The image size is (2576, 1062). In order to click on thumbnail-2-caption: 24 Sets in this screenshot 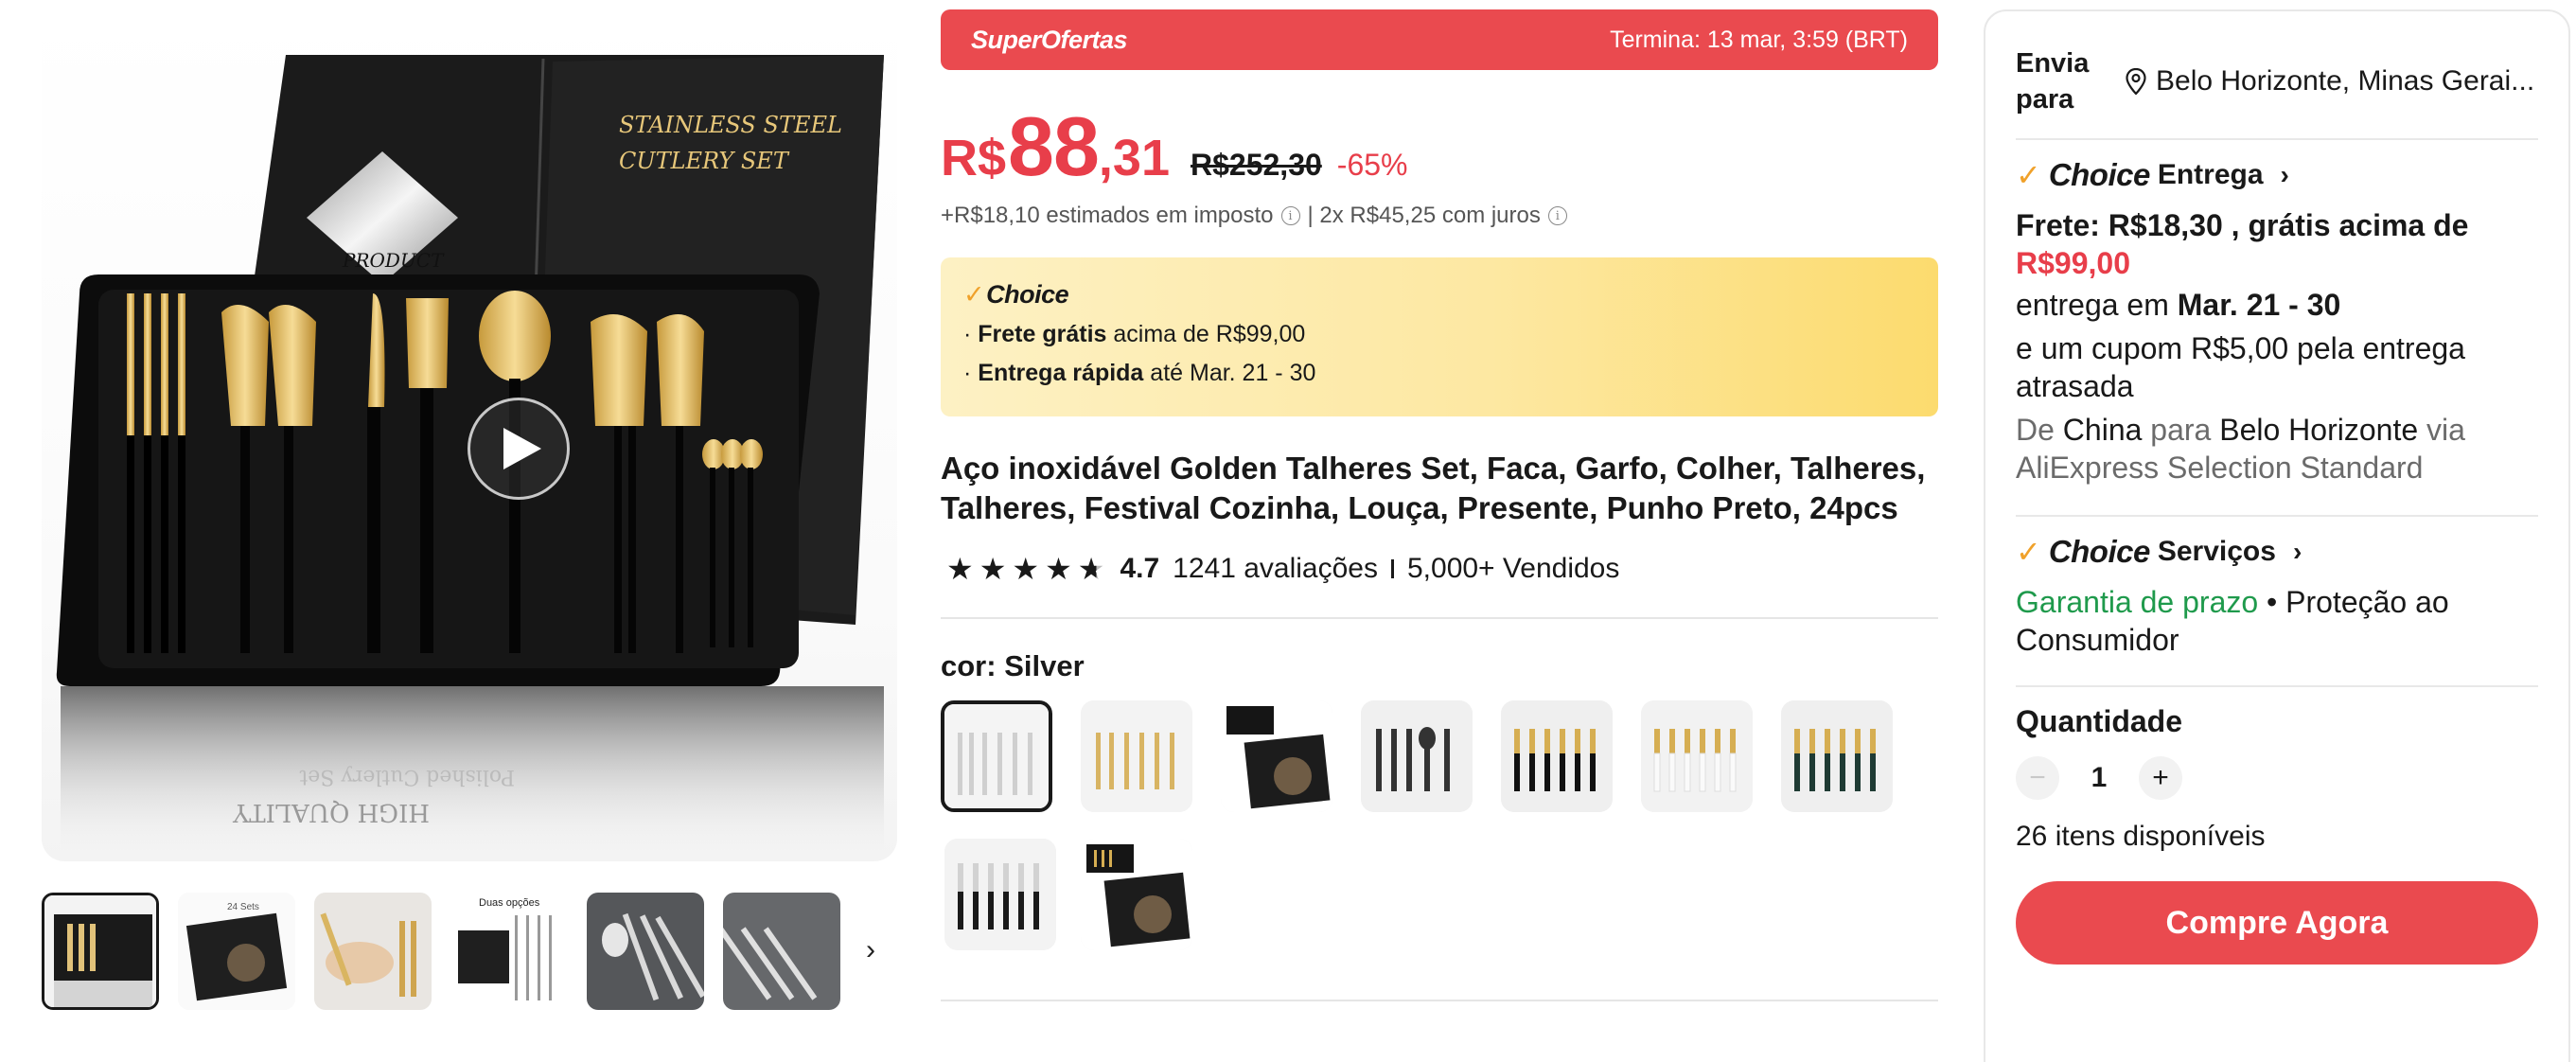, I will do `click(243, 907)`.